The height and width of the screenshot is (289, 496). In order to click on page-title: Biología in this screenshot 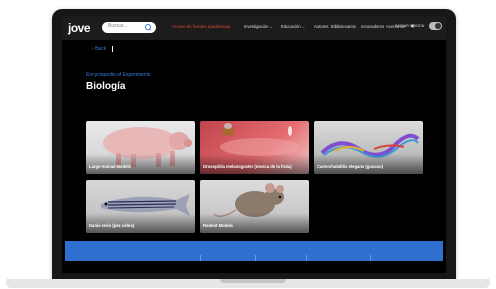, I will do `click(106, 86)`.